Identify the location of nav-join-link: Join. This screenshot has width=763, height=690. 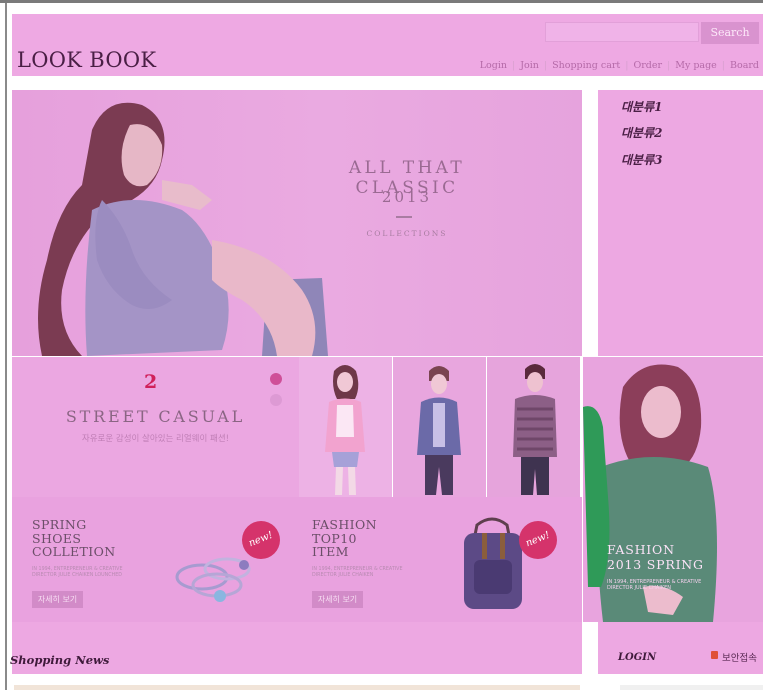
(529, 65).